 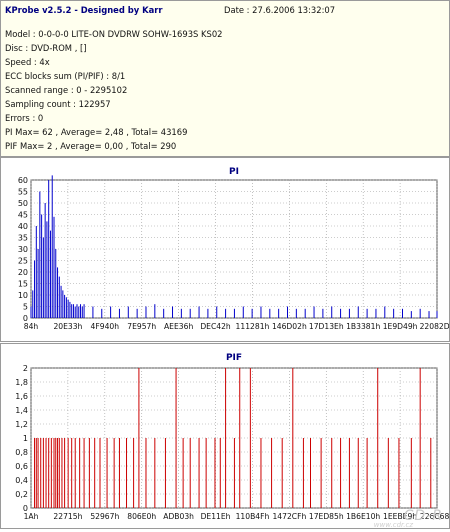 I want to click on pi-y-tick-label: 55, so click(x=23, y=192).